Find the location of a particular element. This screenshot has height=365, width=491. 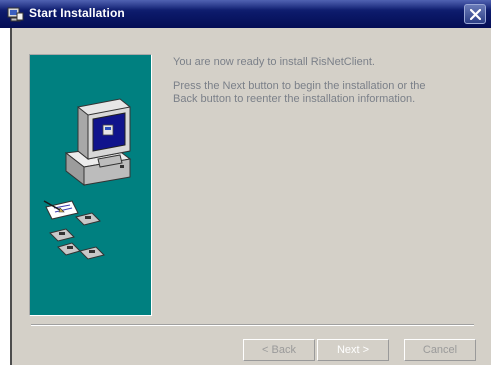

next-button: Next > is located at coordinates (353, 350).